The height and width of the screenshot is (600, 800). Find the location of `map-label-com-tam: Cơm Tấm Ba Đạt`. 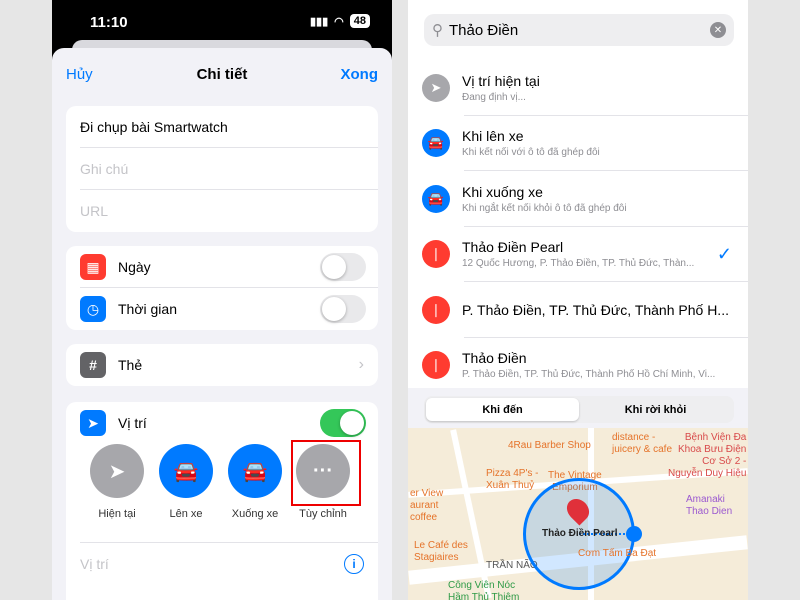

map-label-com-tam: Cơm Tấm Ba Đạt is located at coordinates (617, 553).